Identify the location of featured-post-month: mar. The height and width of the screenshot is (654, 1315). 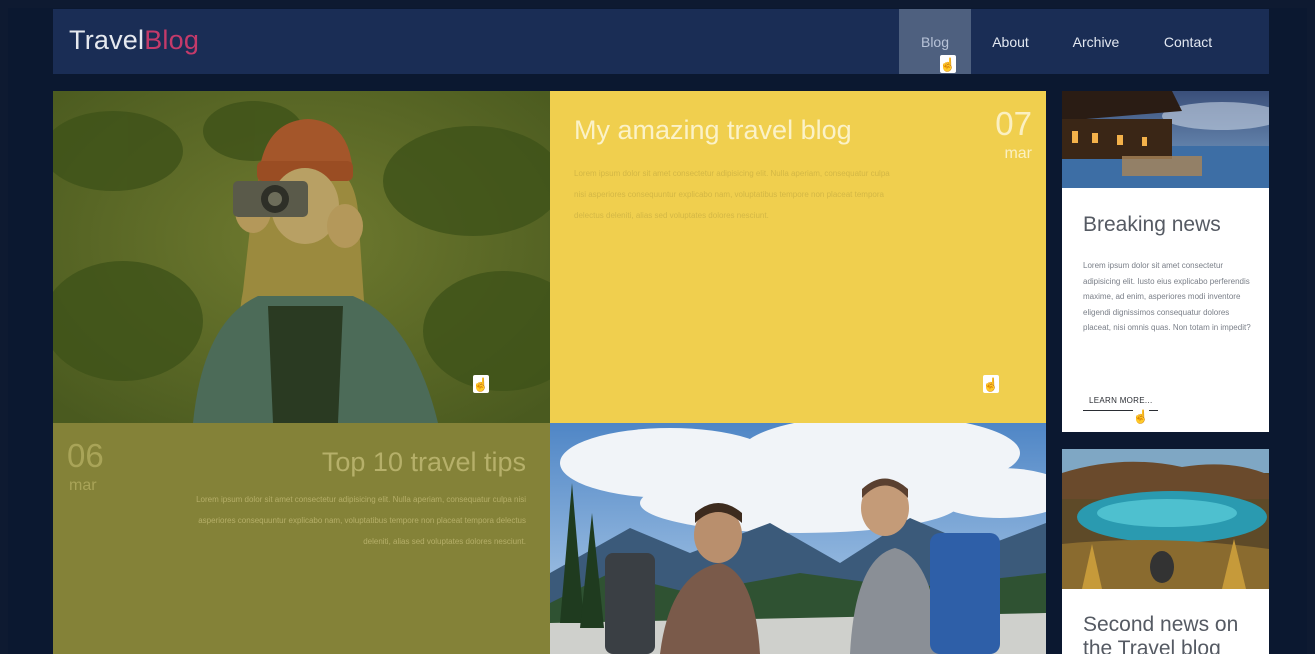
(1018, 153).